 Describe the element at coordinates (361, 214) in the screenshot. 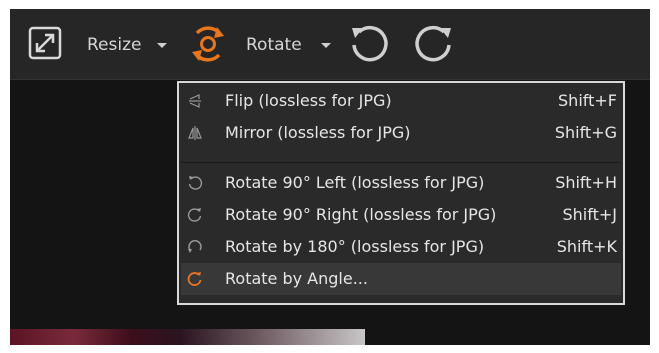

I see `menu-item-label: Rotate 90° Right (lossless for JPG)` at that location.